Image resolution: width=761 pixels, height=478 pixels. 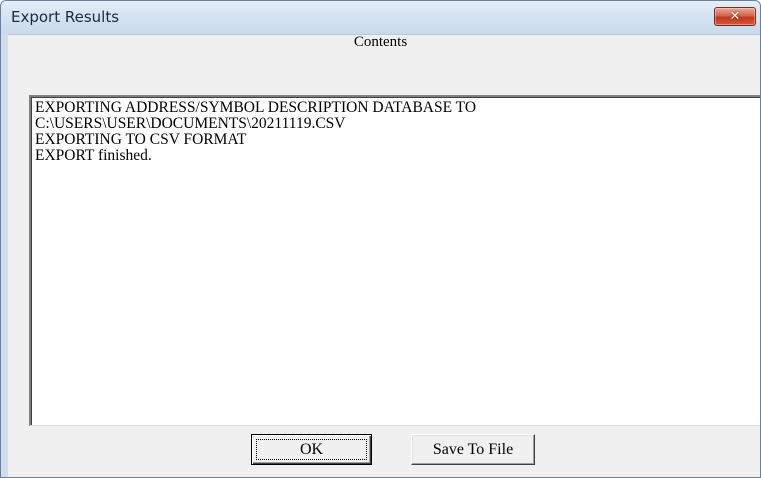 What do you see at coordinates (190, 123) in the screenshot?
I see `contents-line: C:\USERS\USER\DOCUMENTS\20211119.CSV` at bounding box center [190, 123].